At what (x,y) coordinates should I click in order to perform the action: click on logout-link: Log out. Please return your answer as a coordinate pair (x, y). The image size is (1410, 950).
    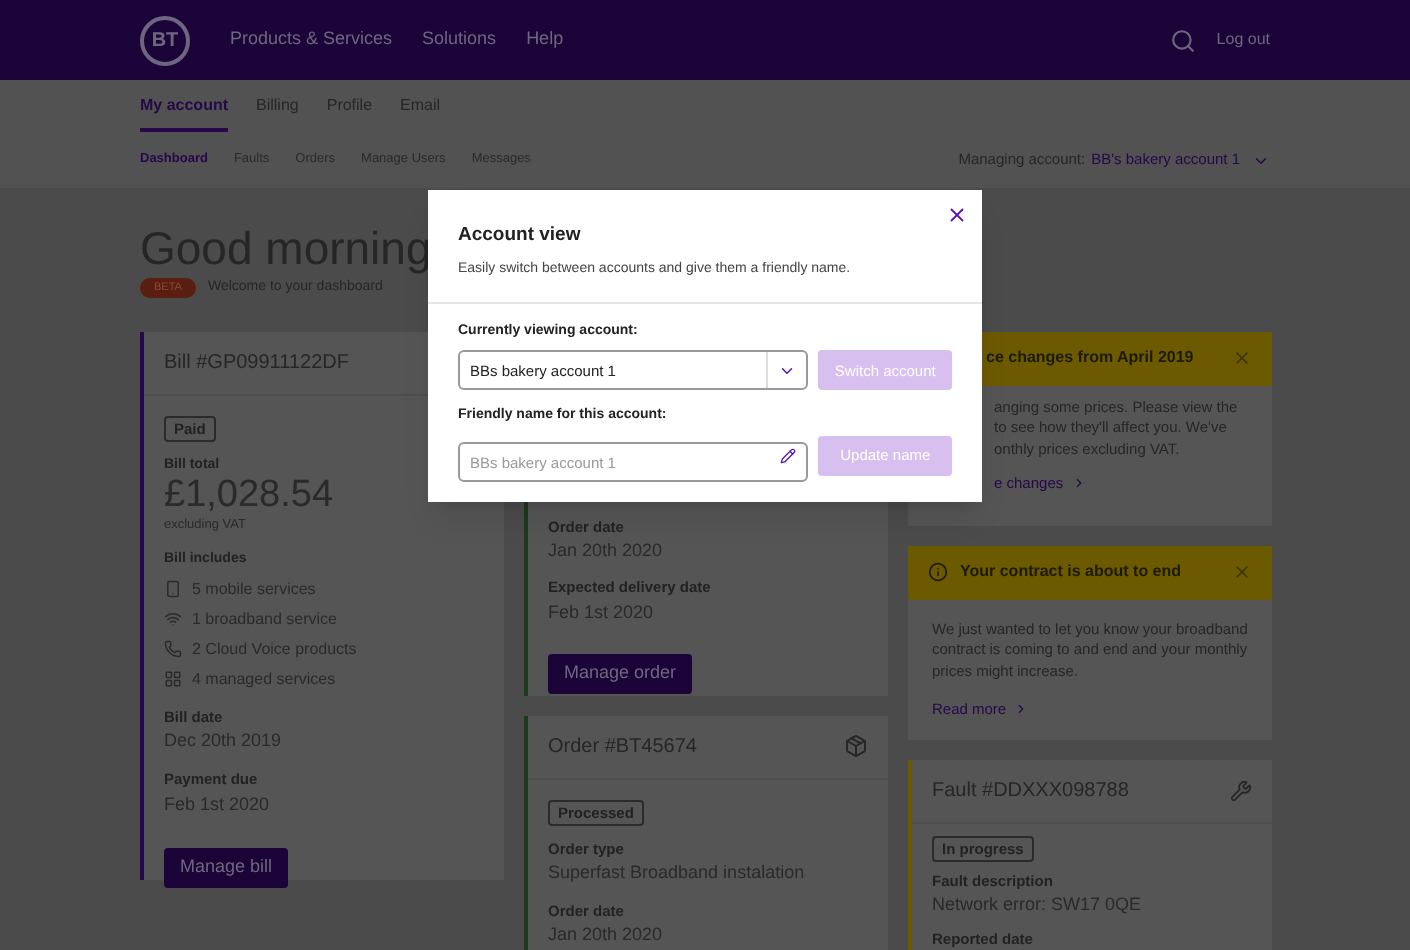
    Looking at the image, I should click on (1243, 40).